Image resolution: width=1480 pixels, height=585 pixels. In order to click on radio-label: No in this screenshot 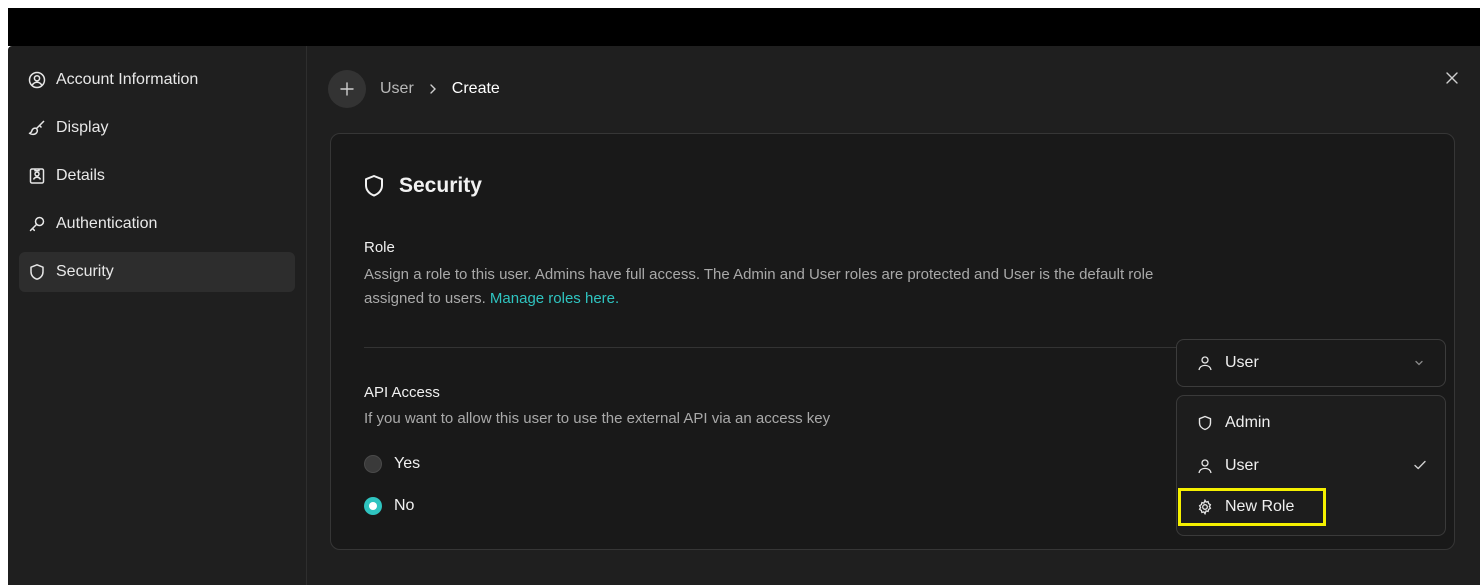, I will do `click(404, 505)`.